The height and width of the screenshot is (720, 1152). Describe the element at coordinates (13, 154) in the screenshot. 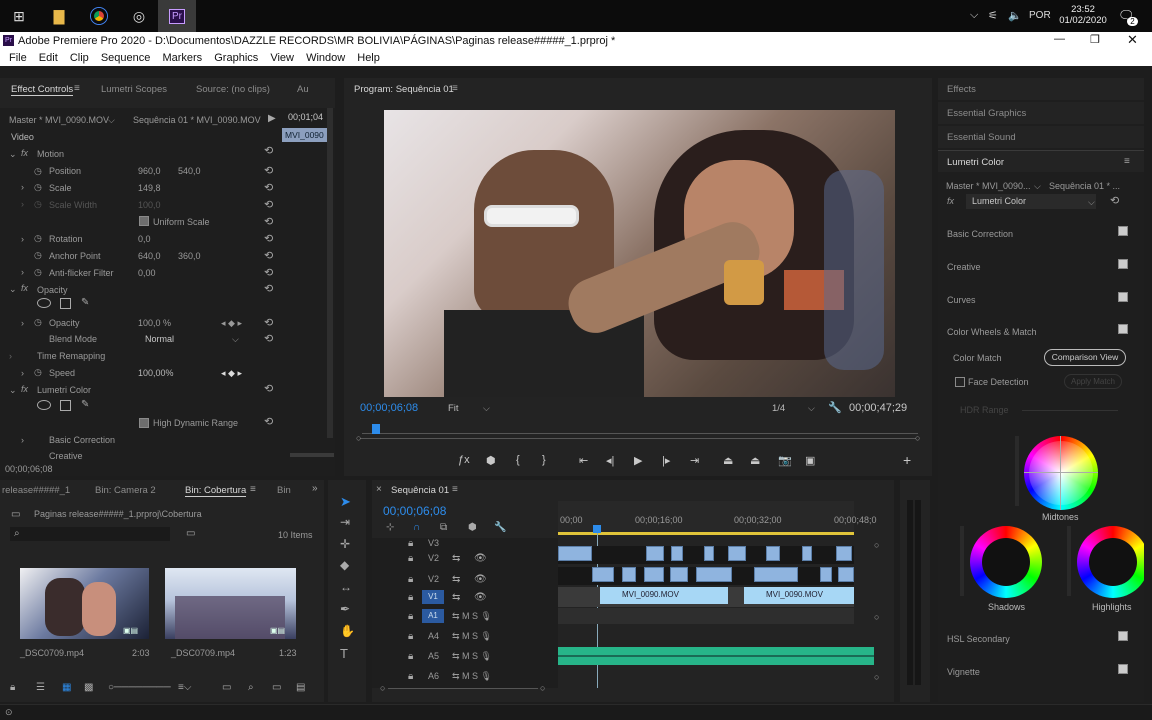

I see `motion-expand-icon: ⌄` at that location.